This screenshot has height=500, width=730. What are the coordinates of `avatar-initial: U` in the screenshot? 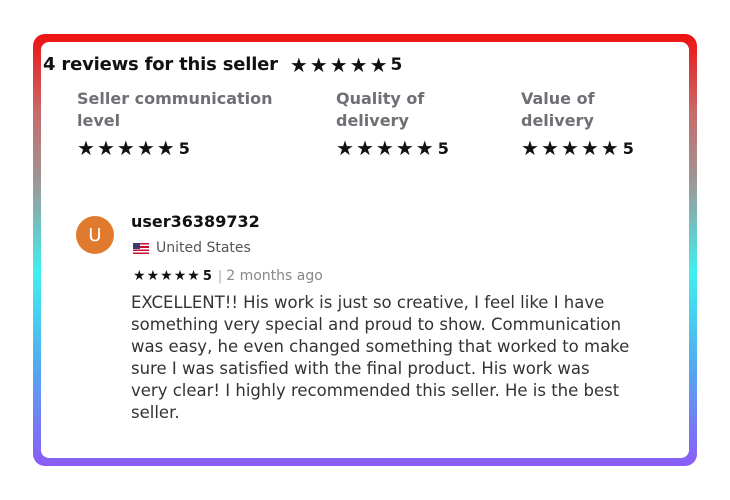 It's located at (95, 235).